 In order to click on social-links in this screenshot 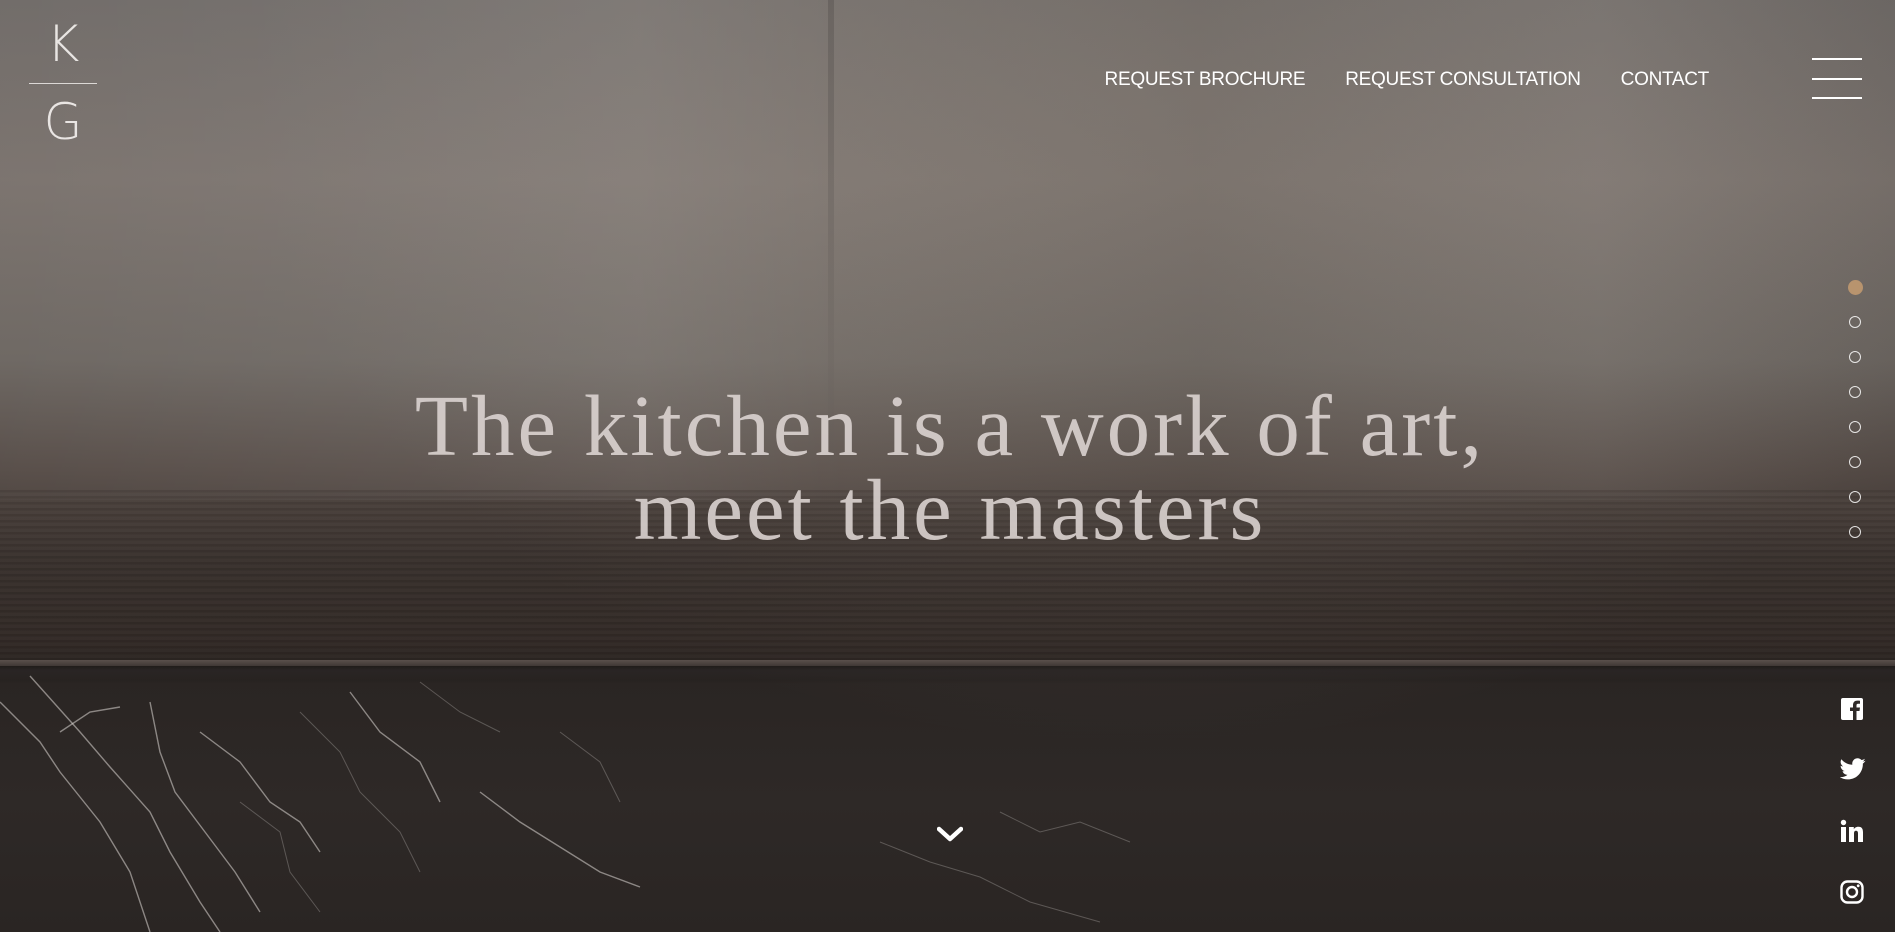, I will do `click(1853, 814)`.